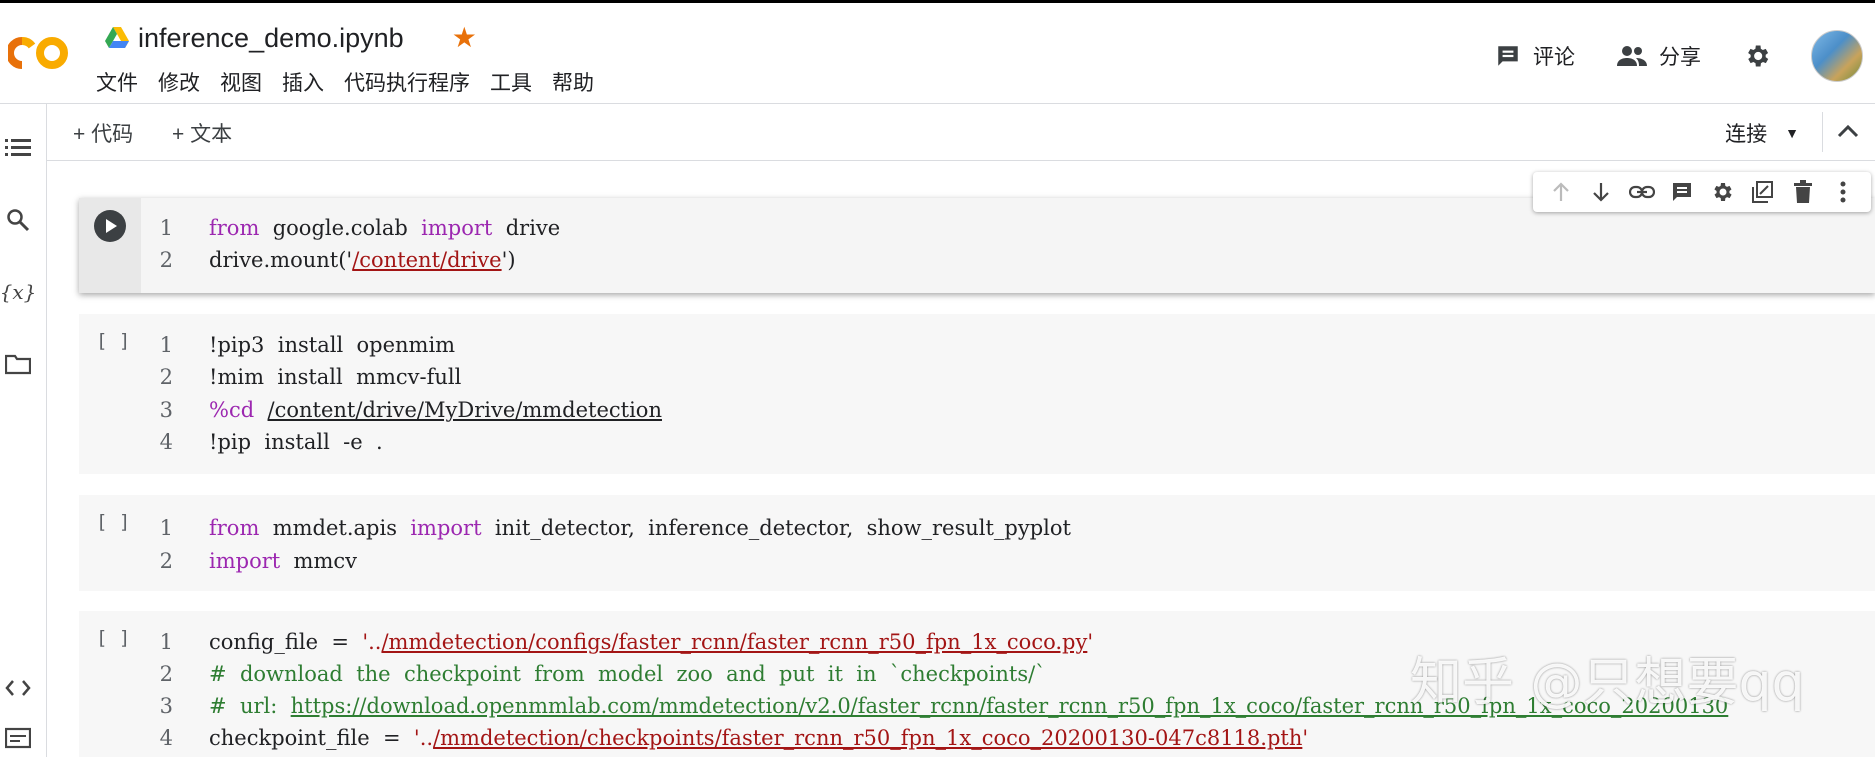  What do you see at coordinates (271, 442) in the screenshot?
I see `code-line: 4 !pip install -e .` at bounding box center [271, 442].